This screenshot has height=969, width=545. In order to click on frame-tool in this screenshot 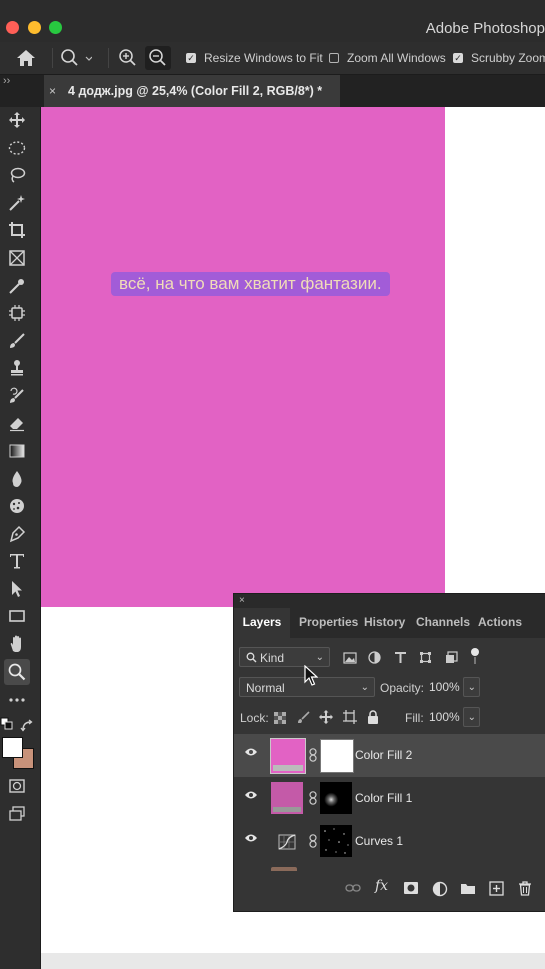, I will do `click(17, 258)`.